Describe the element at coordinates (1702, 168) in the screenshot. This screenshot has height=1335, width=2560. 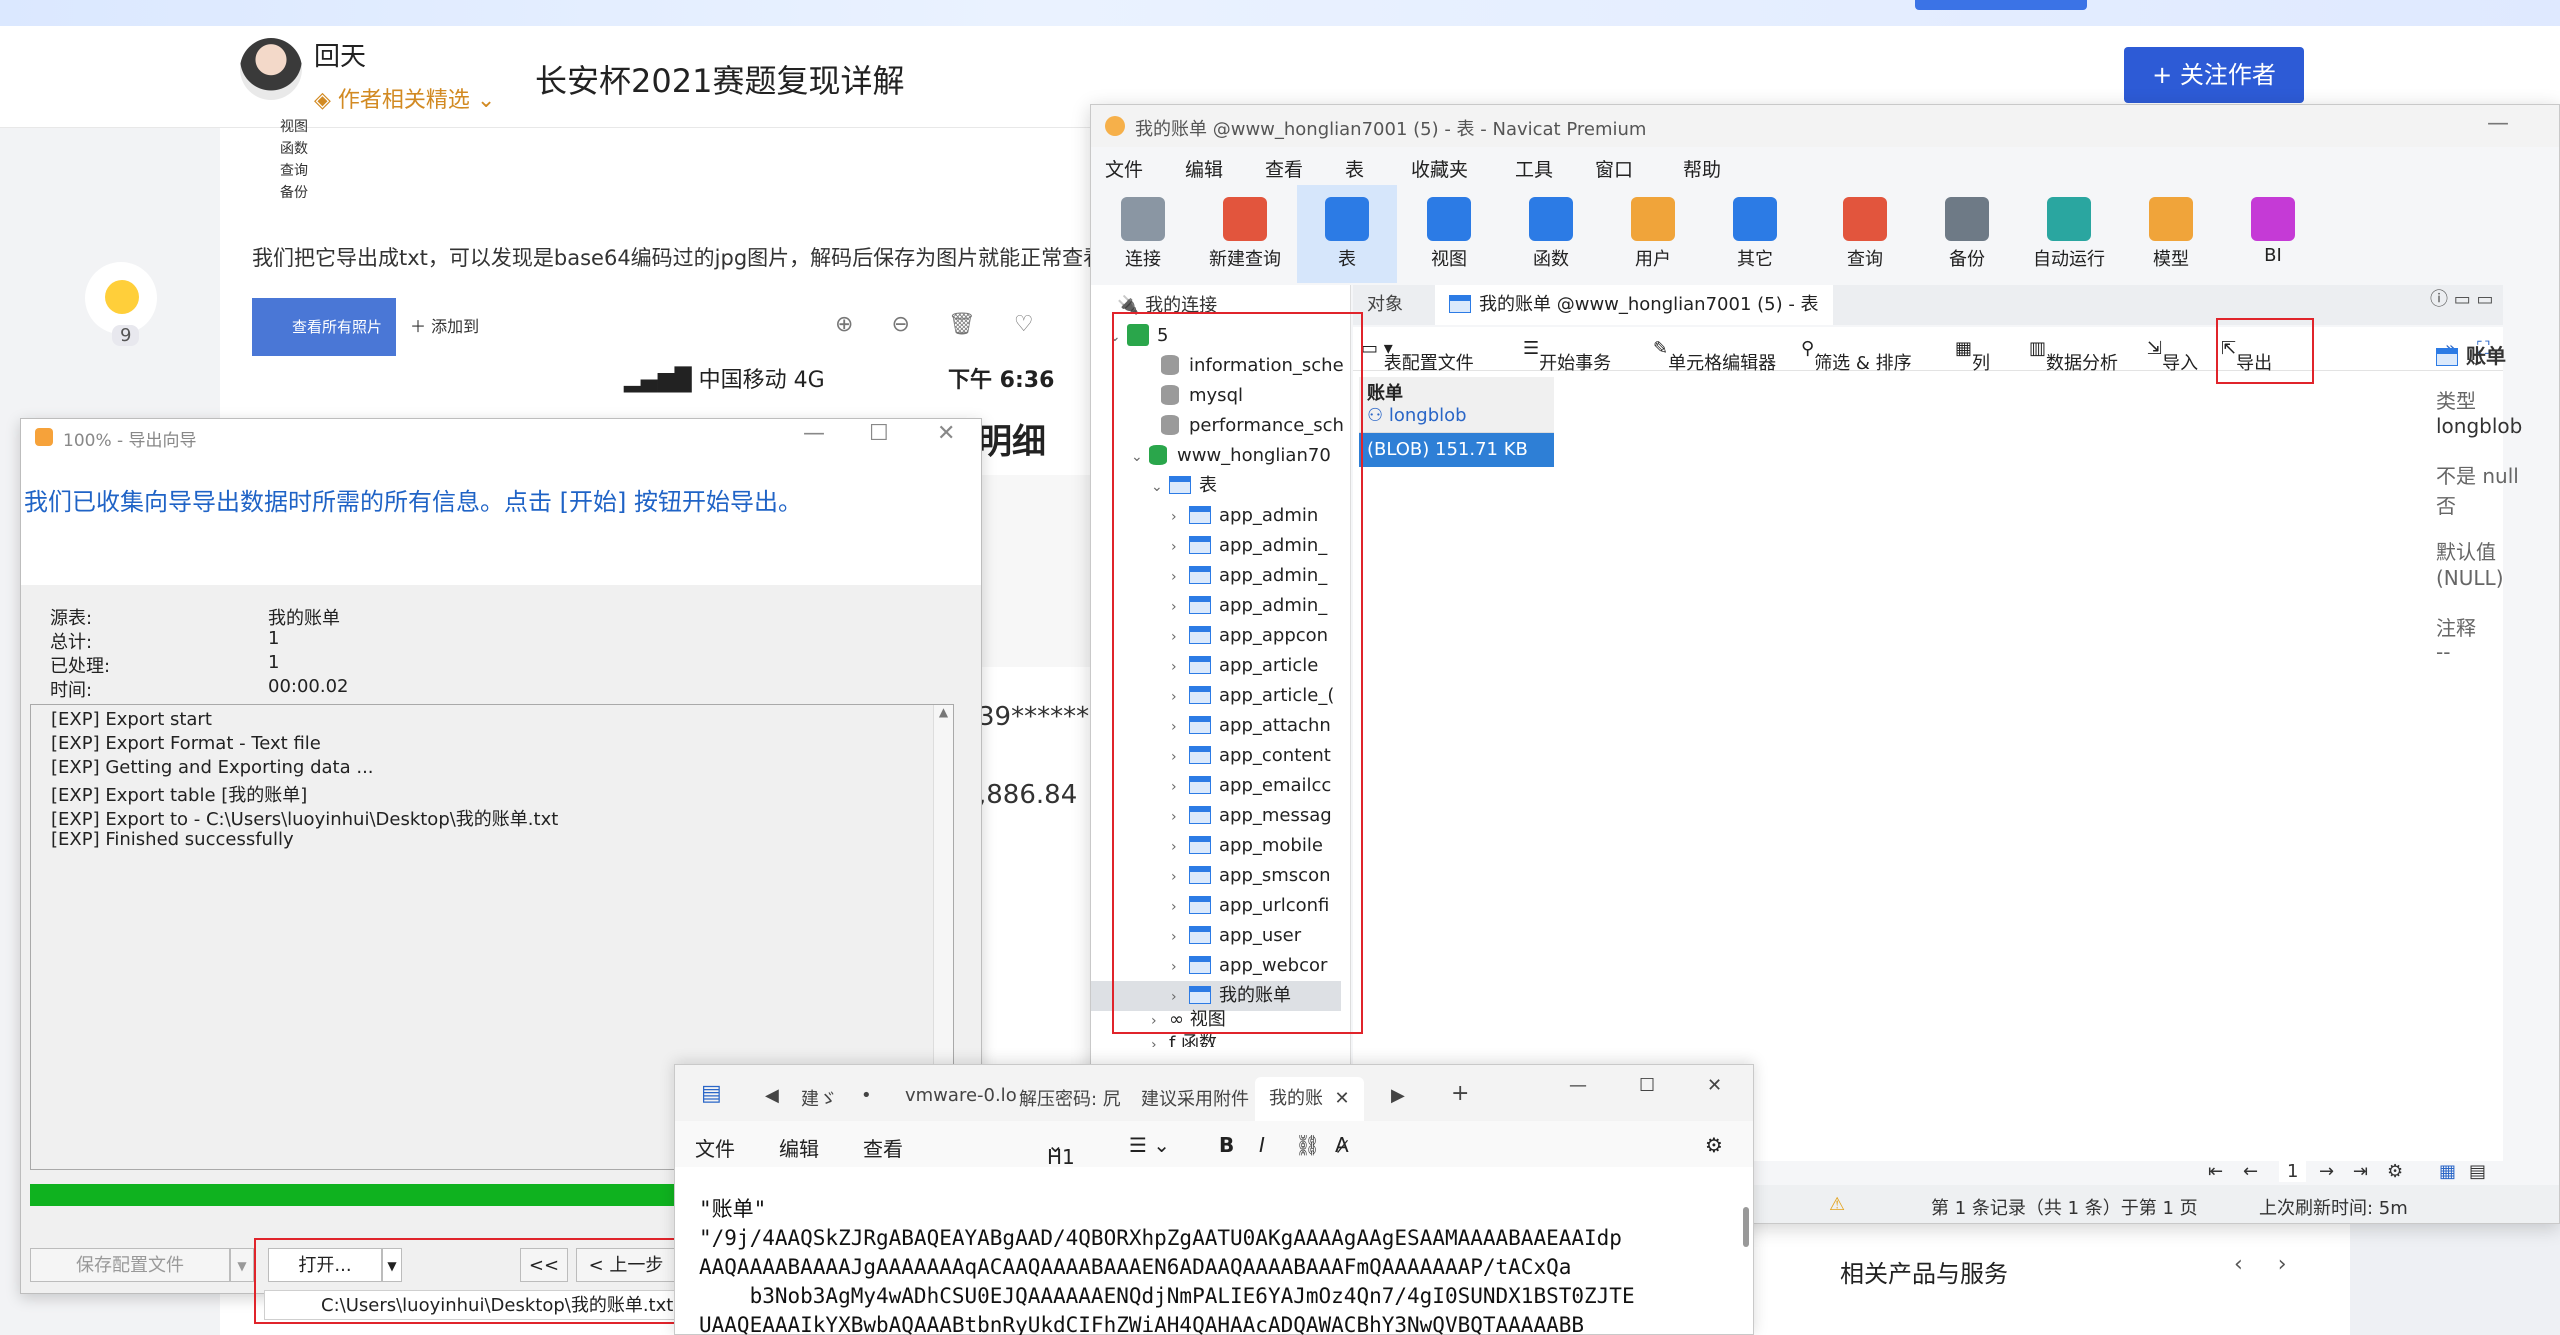
I see `menu-help: 帮助` at that location.